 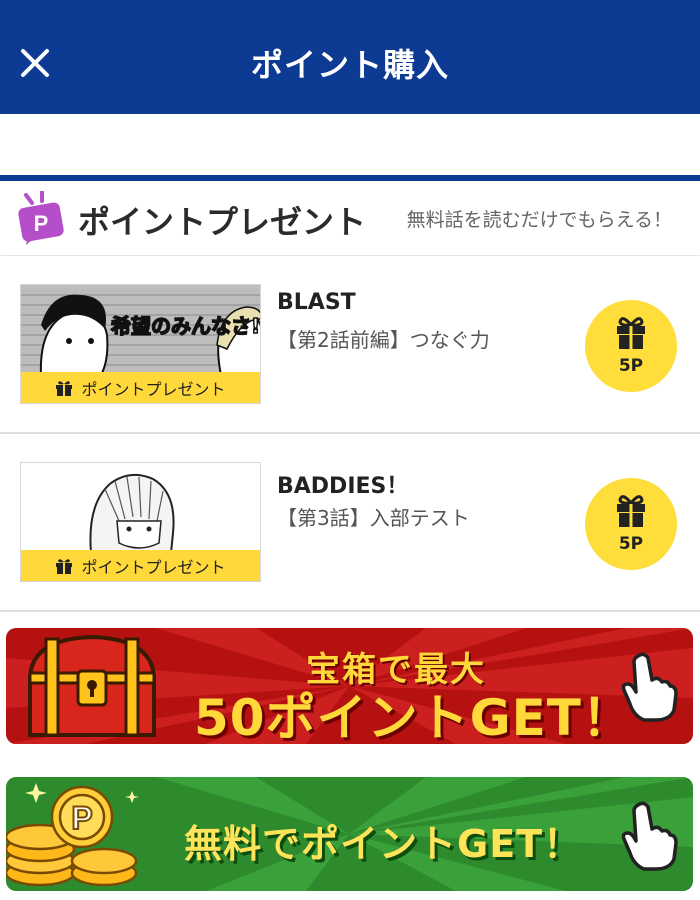 I want to click on manga-panel-image: 希望のみんなさ! 場で, so click(x=141, y=330).